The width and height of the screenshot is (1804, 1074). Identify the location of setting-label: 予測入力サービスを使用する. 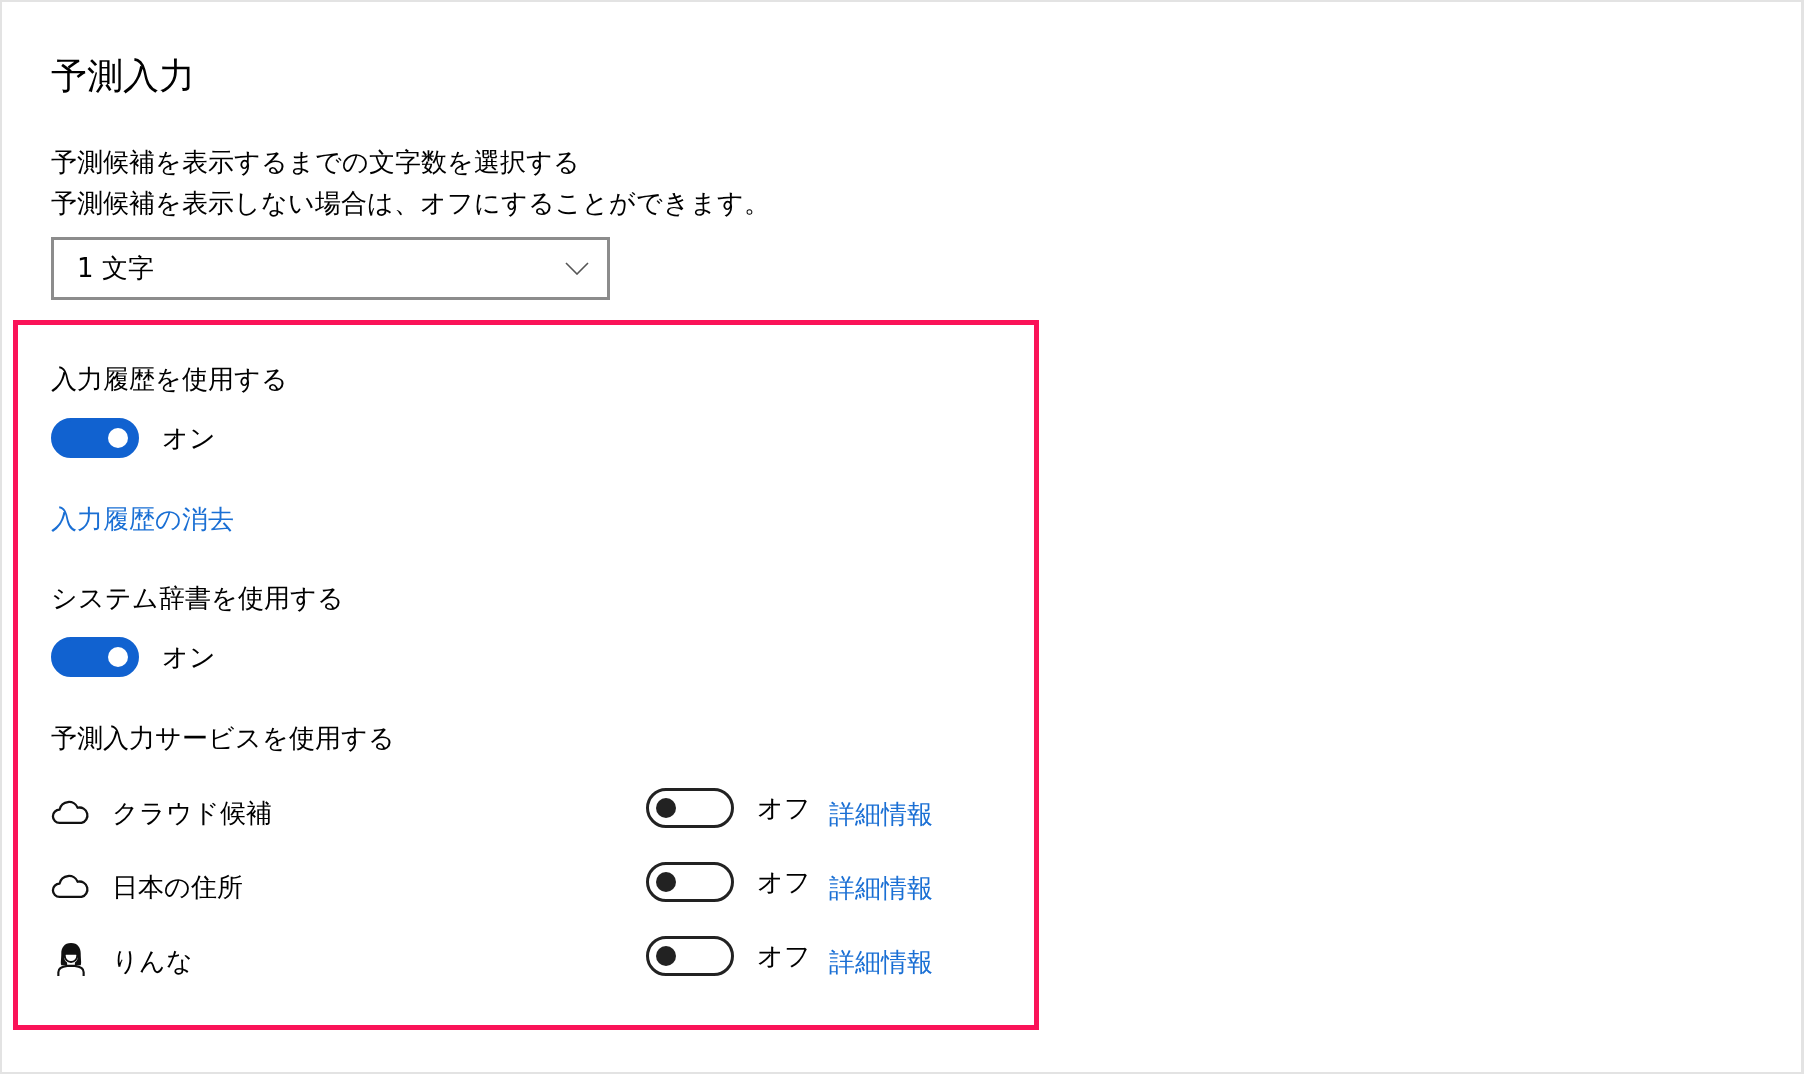
(223, 738).